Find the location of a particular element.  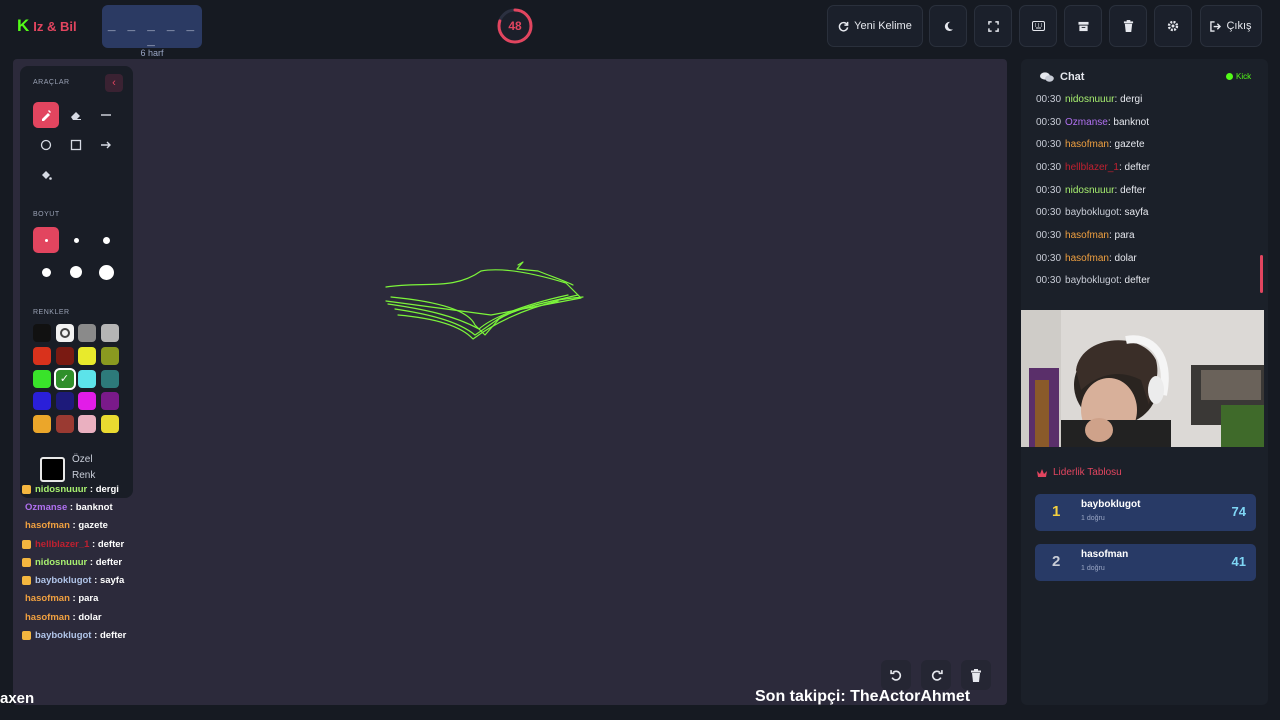

arrow-tool is located at coordinates (106, 145).